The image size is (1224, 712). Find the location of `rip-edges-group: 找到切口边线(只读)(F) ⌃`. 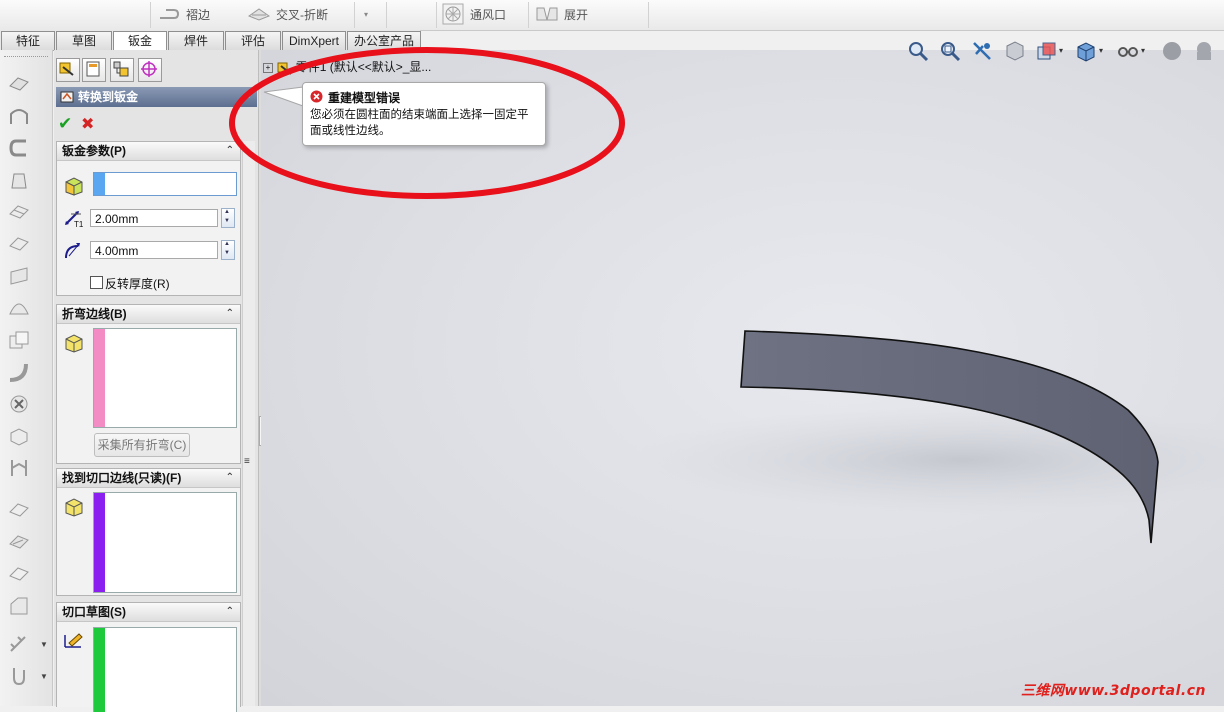

rip-edges-group: 找到切口边线(只读)(F) ⌃ is located at coordinates (148, 532).